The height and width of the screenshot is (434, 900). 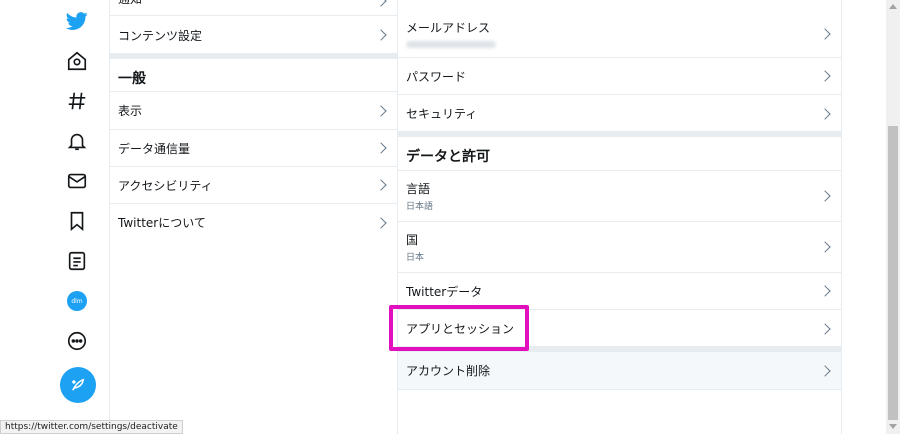 I want to click on notifications-bell-icon, so click(x=77, y=141).